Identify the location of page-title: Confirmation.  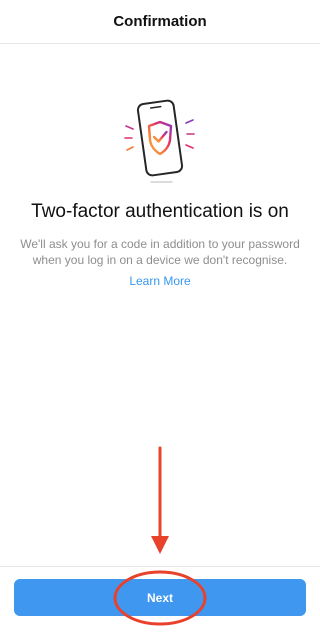
(160, 21).